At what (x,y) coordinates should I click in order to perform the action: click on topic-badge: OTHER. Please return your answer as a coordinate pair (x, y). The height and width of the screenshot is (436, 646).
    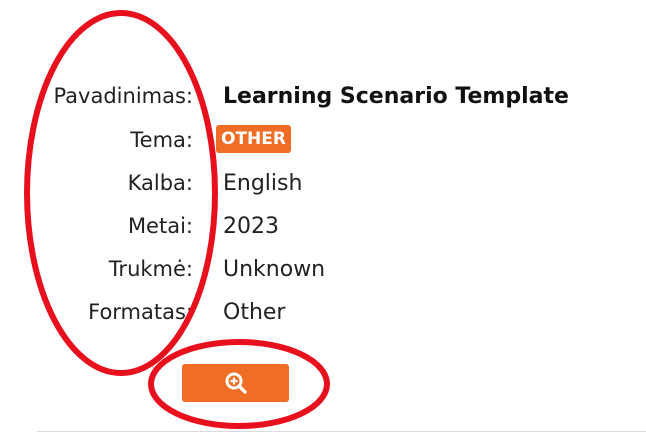
    Looking at the image, I should click on (253, 139).